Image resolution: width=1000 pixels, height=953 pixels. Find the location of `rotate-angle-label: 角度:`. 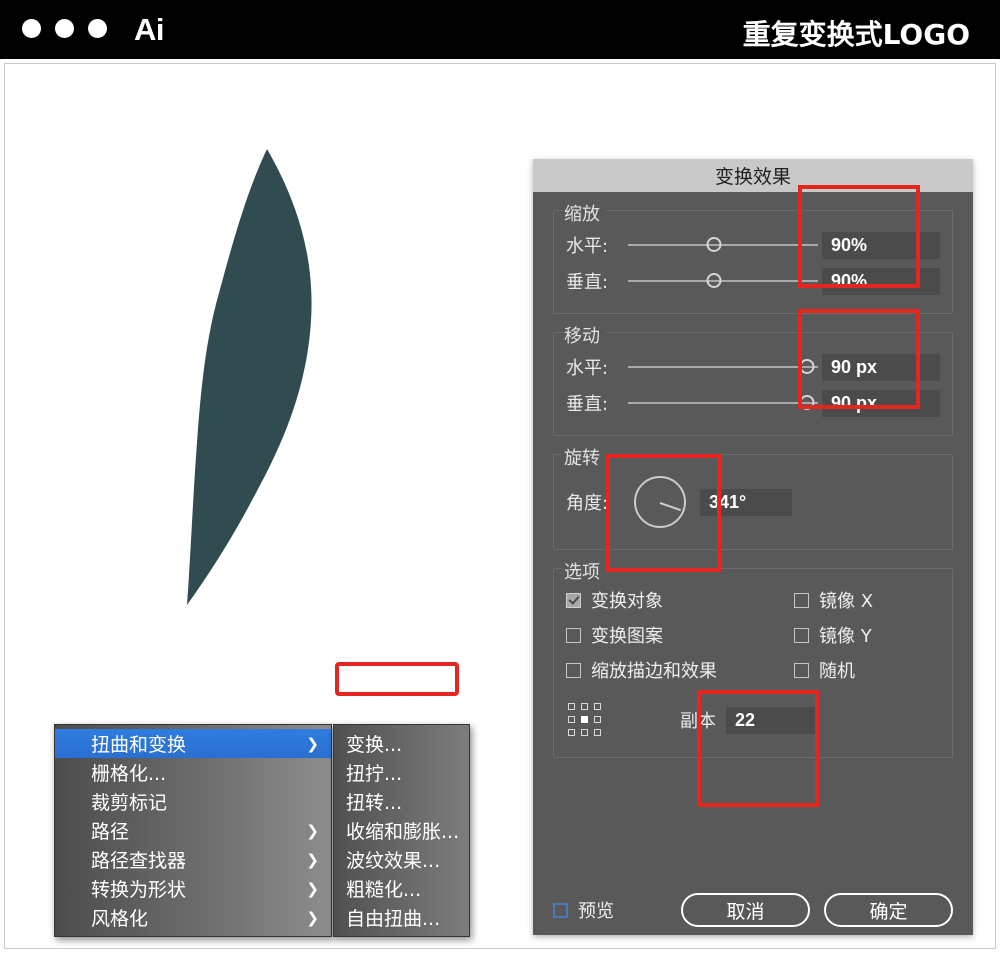

rotate-angle-label: 角度: is located at coordinates (587, 503).